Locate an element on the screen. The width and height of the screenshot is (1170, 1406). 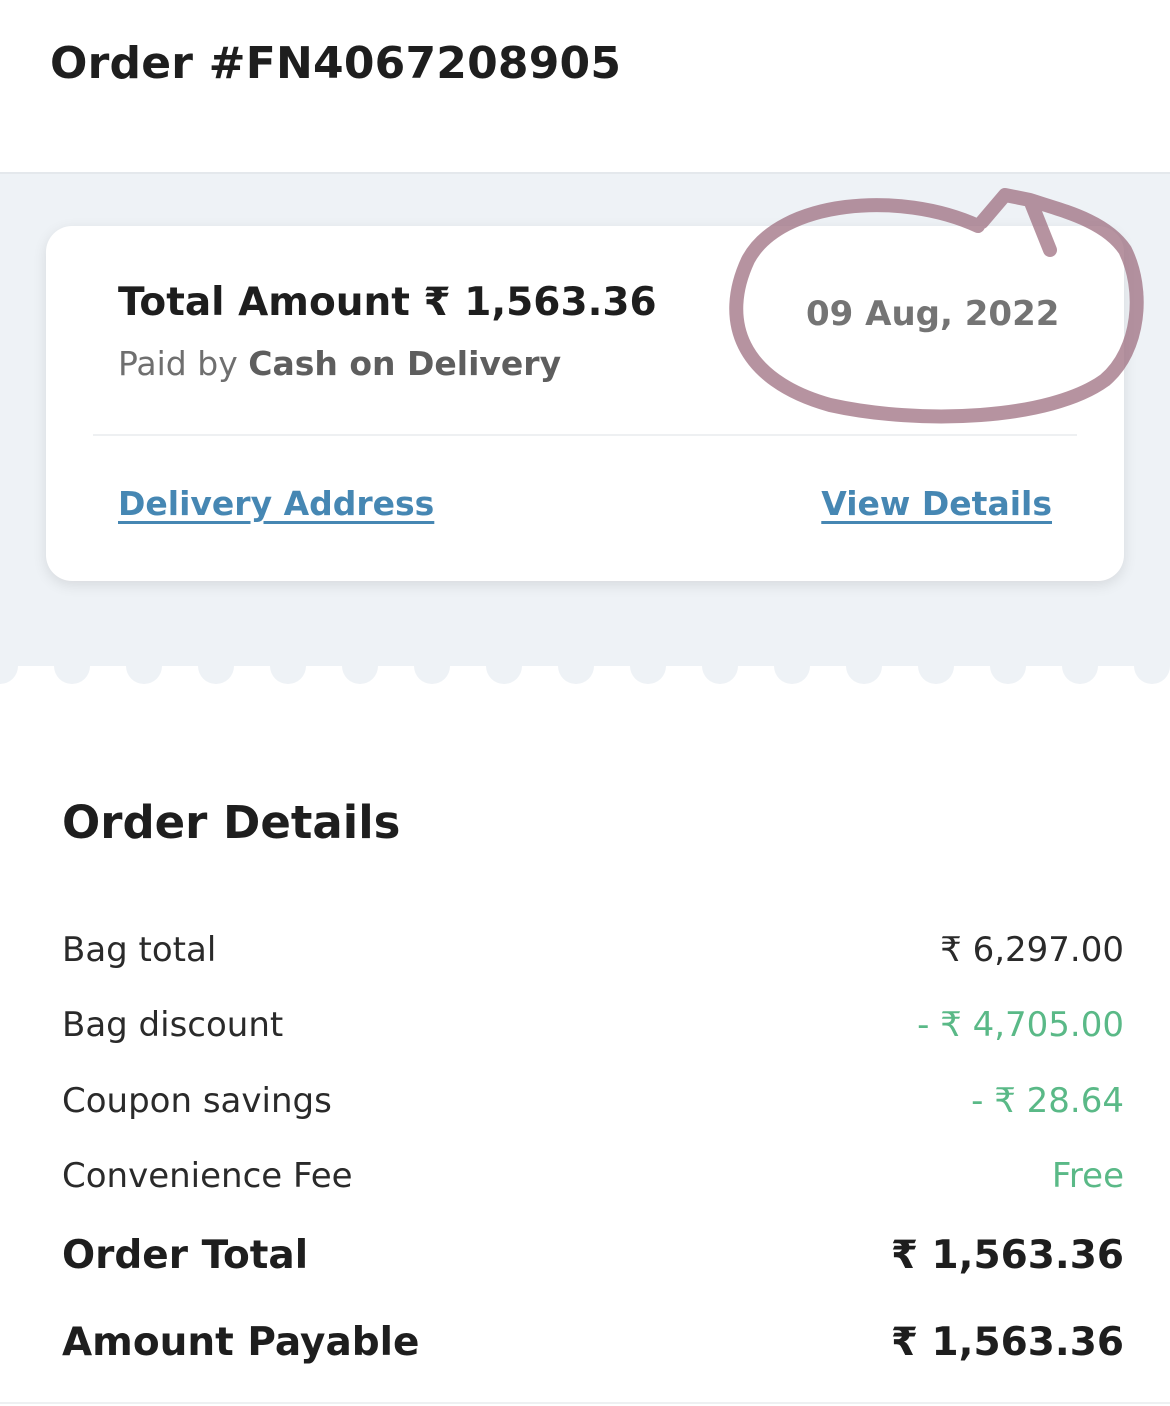
order-total-row: Order Total ₹ 1,563.36 is located at coordinates (593, 1255).